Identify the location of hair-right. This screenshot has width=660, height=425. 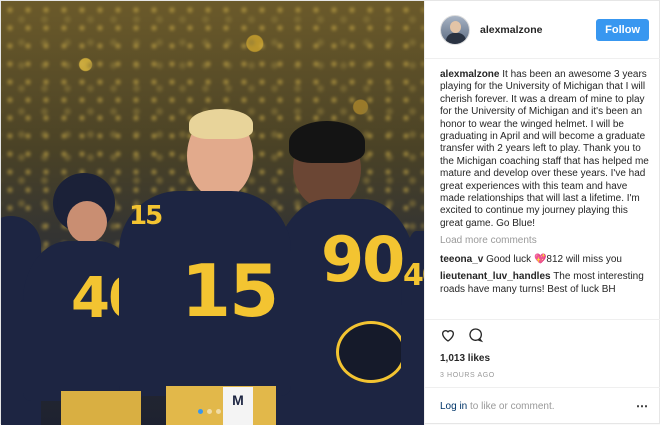
(327, 142).